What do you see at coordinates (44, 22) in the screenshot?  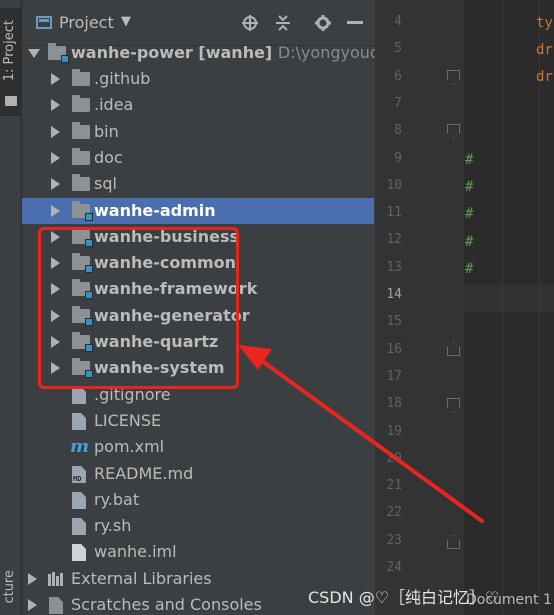 I see `project-icon` at bounding box center [44, 22].